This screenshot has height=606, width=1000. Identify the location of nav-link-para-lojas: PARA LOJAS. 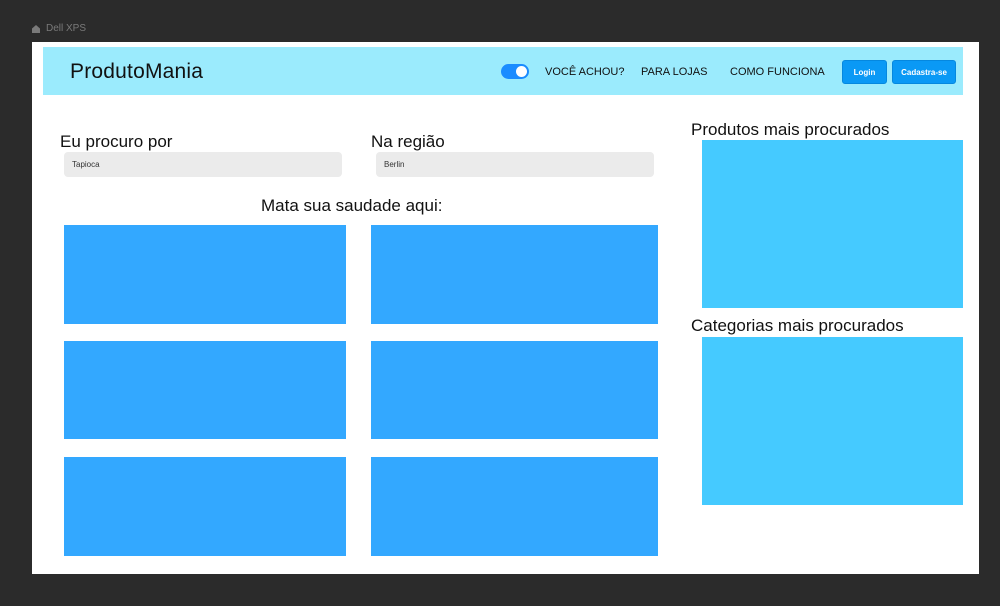
(674, 72).